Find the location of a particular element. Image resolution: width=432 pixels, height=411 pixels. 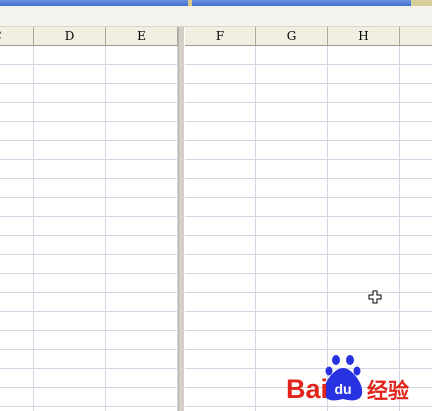

column-header: F is located at coordinates (220, 36).